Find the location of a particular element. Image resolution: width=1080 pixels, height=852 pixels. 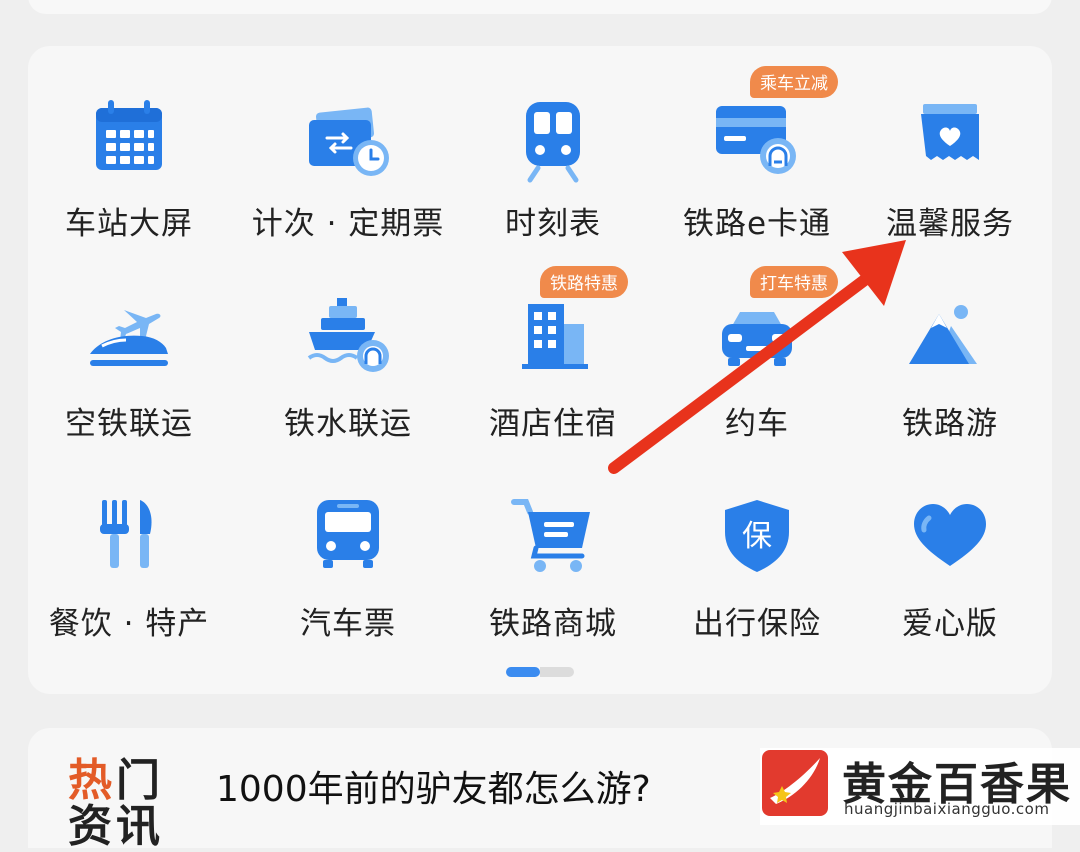

plane-train-icon is located at coordinates (129, 341).